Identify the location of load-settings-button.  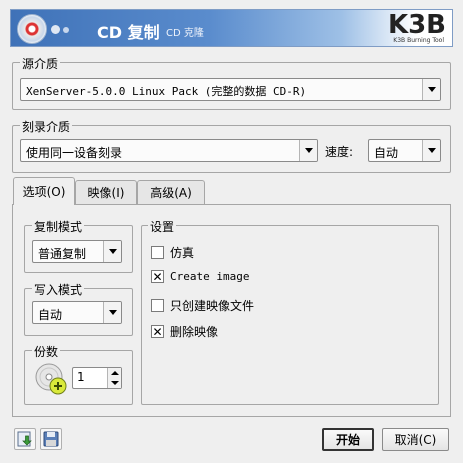
(25, 439).